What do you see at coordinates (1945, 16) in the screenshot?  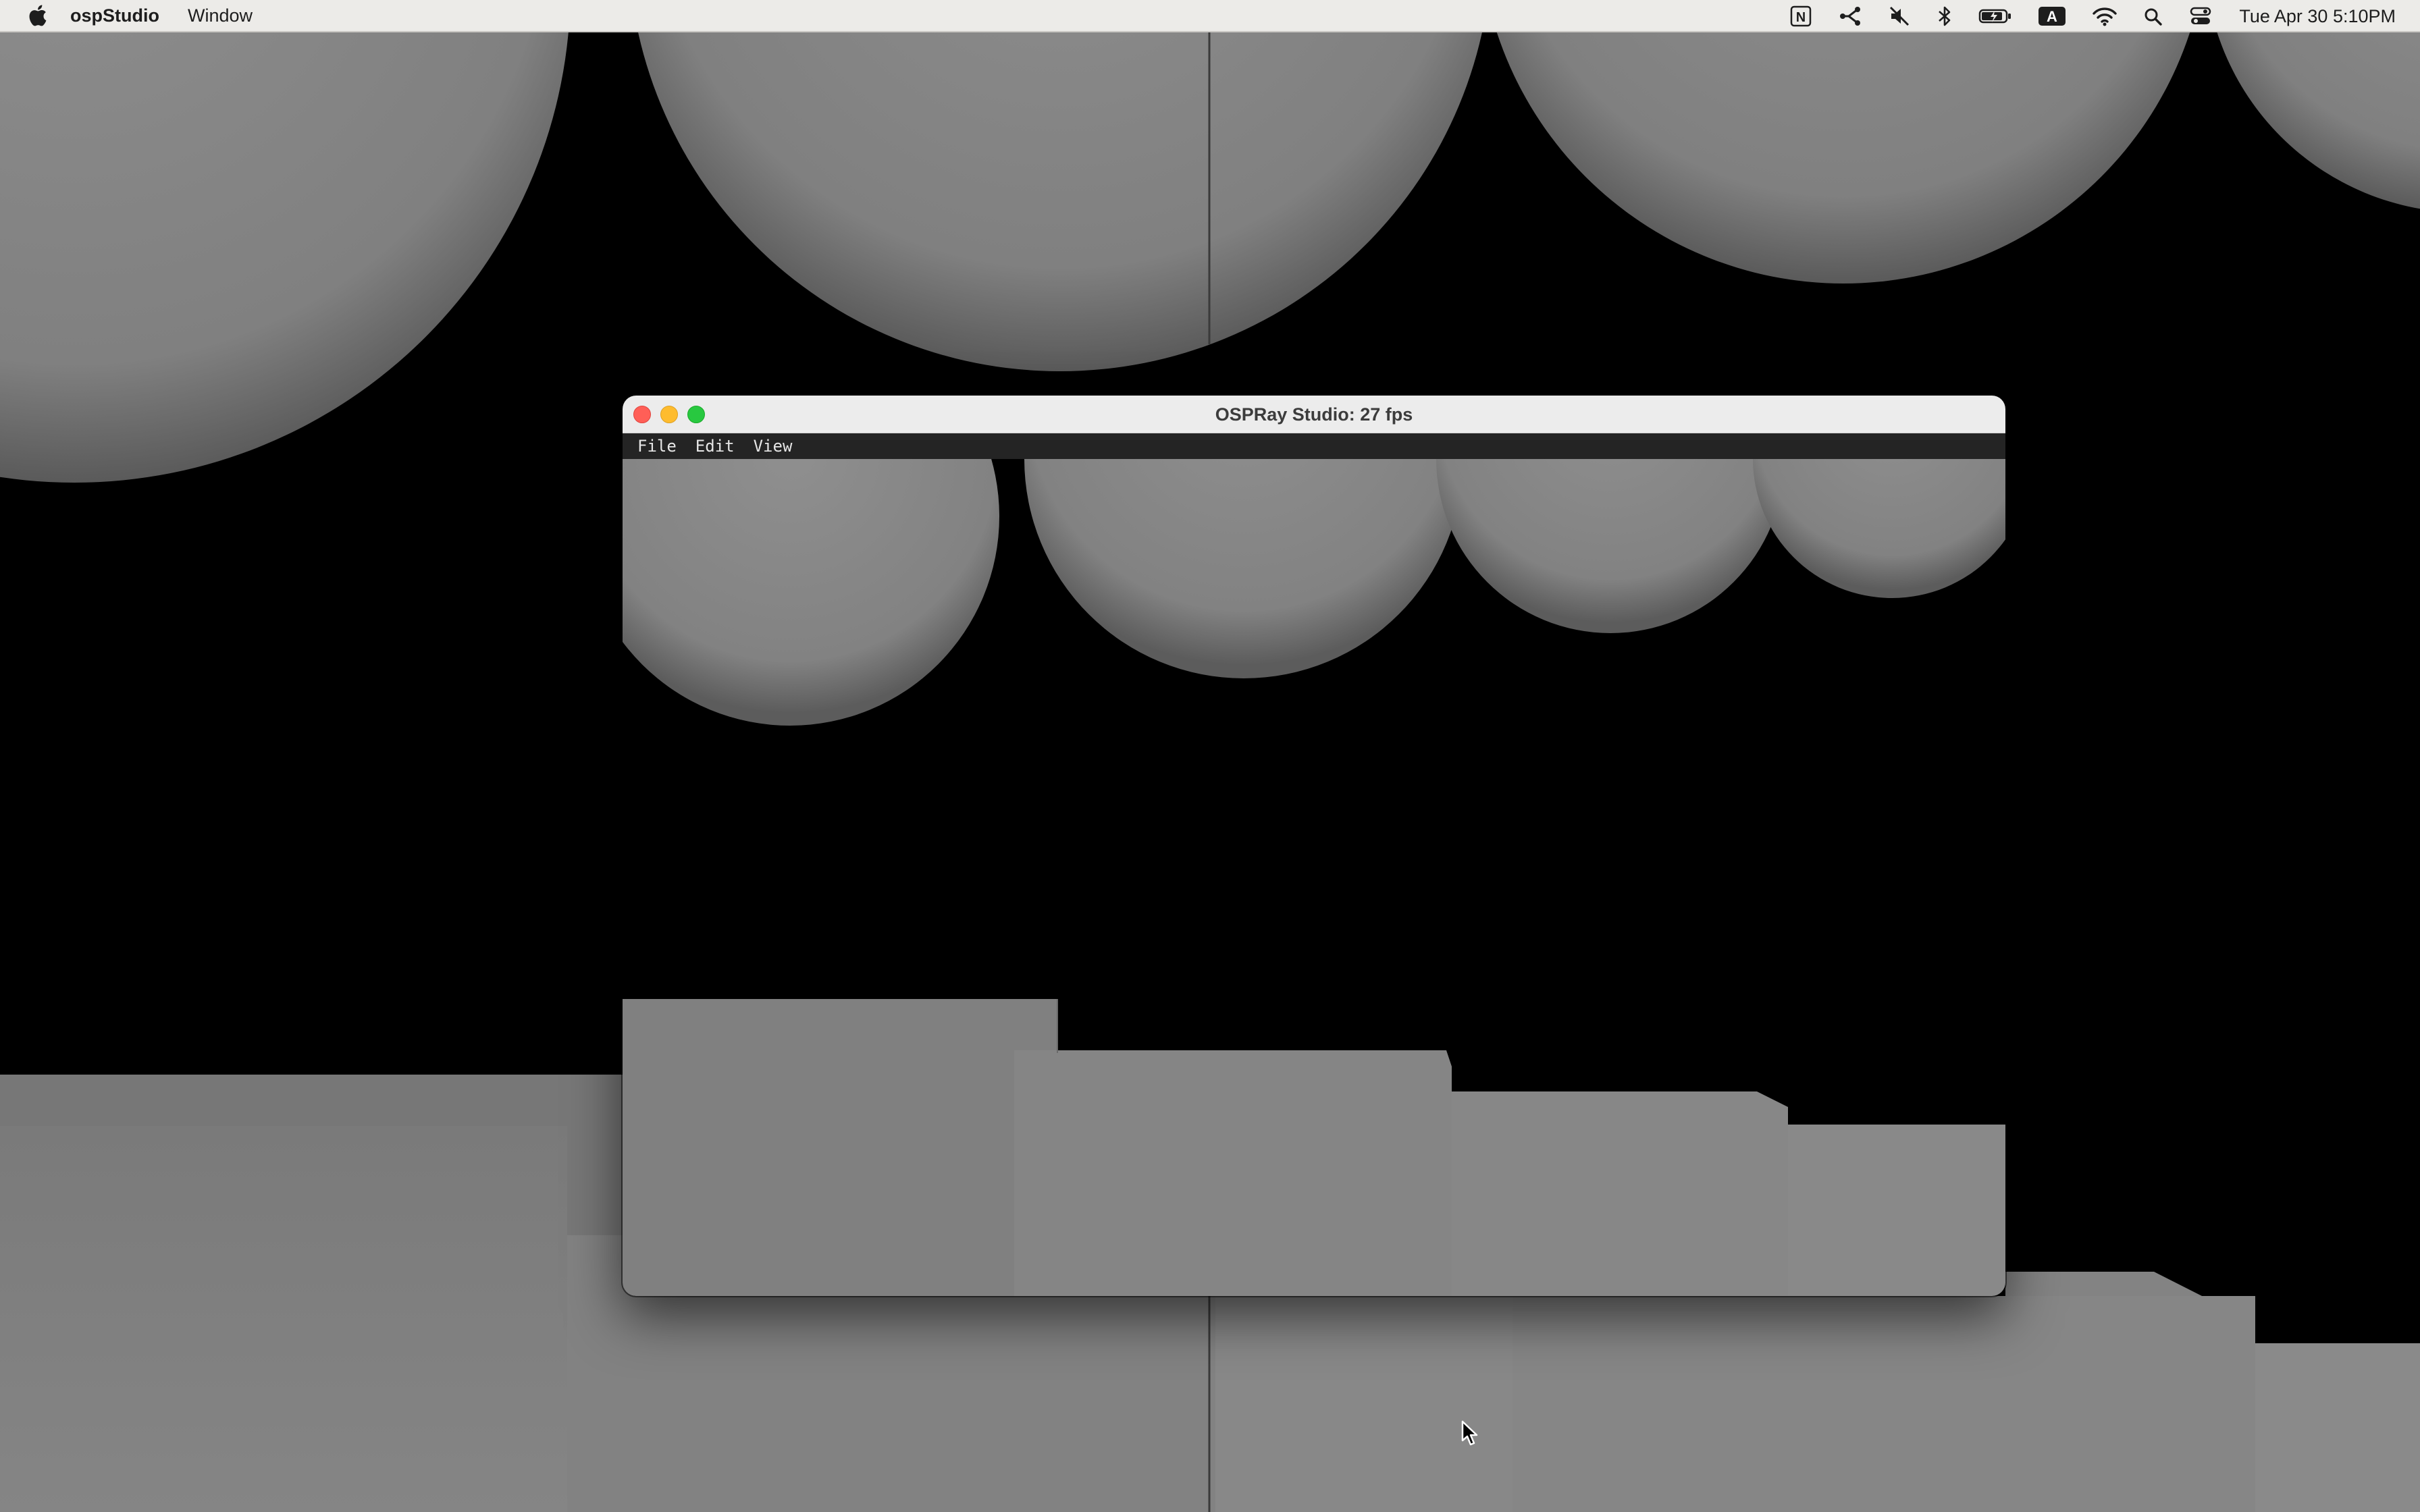 I see `bluetooth-icon` at bounding box center [1945, 16].